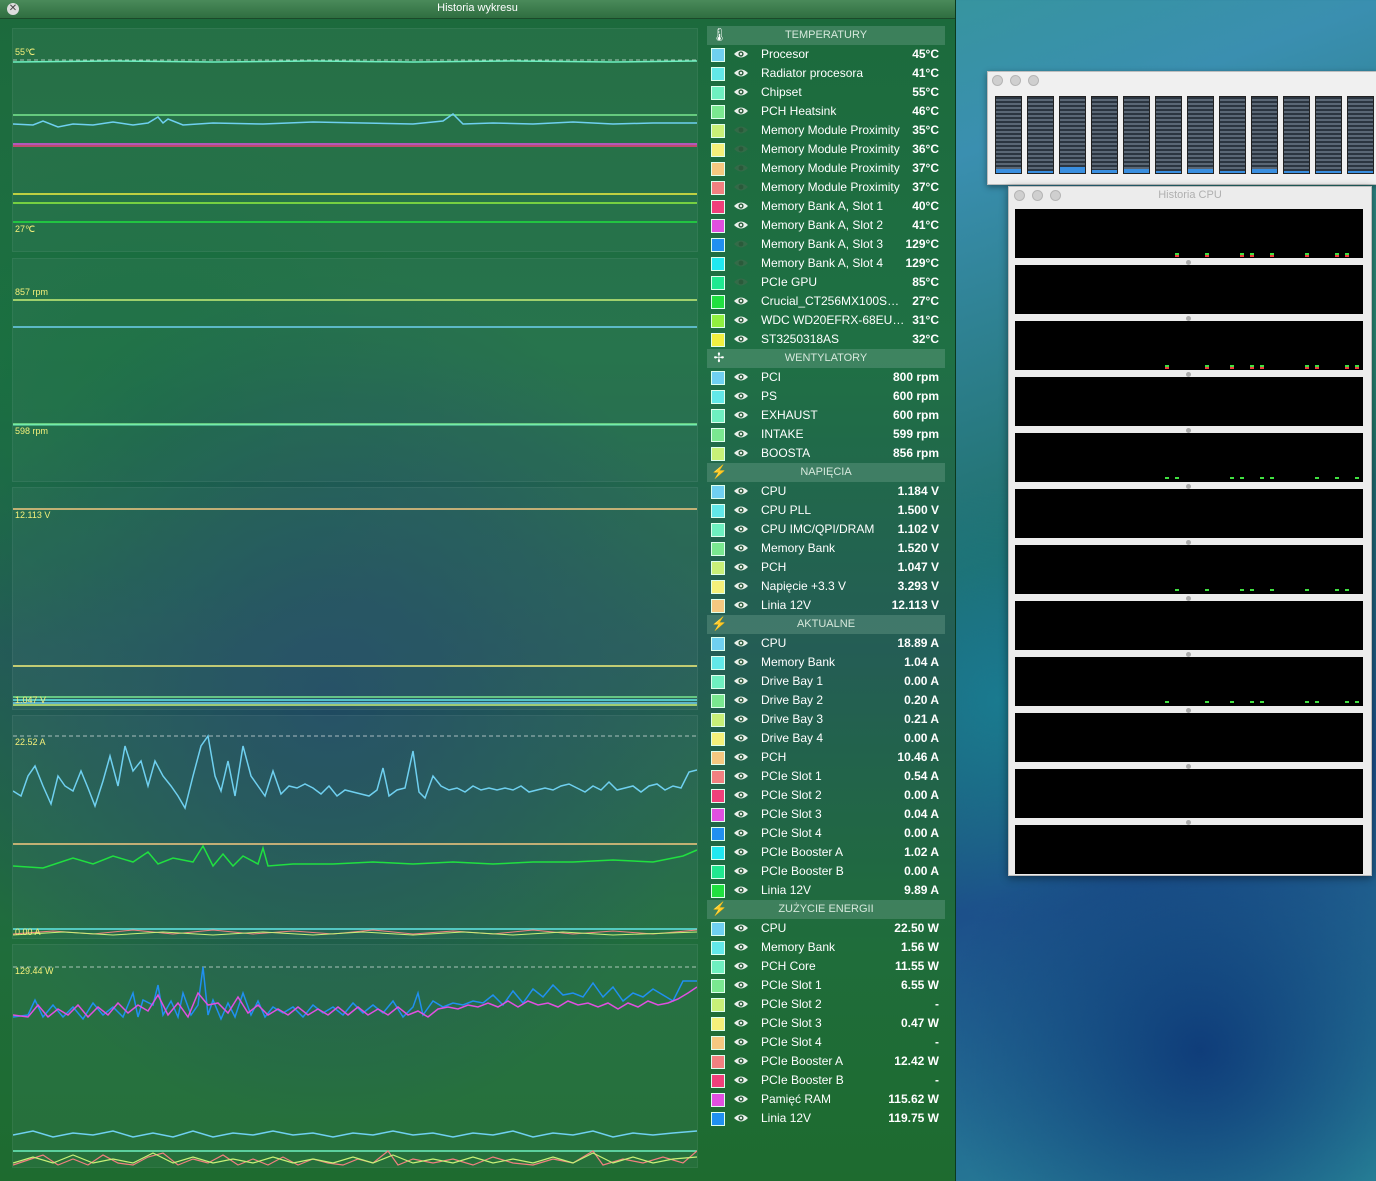 The image size is (1376, 1181). Describe the element at coordinates (826, 149) in the screenshot. I see `sensor-row: Memory Module Proximity 36°C` at that location.